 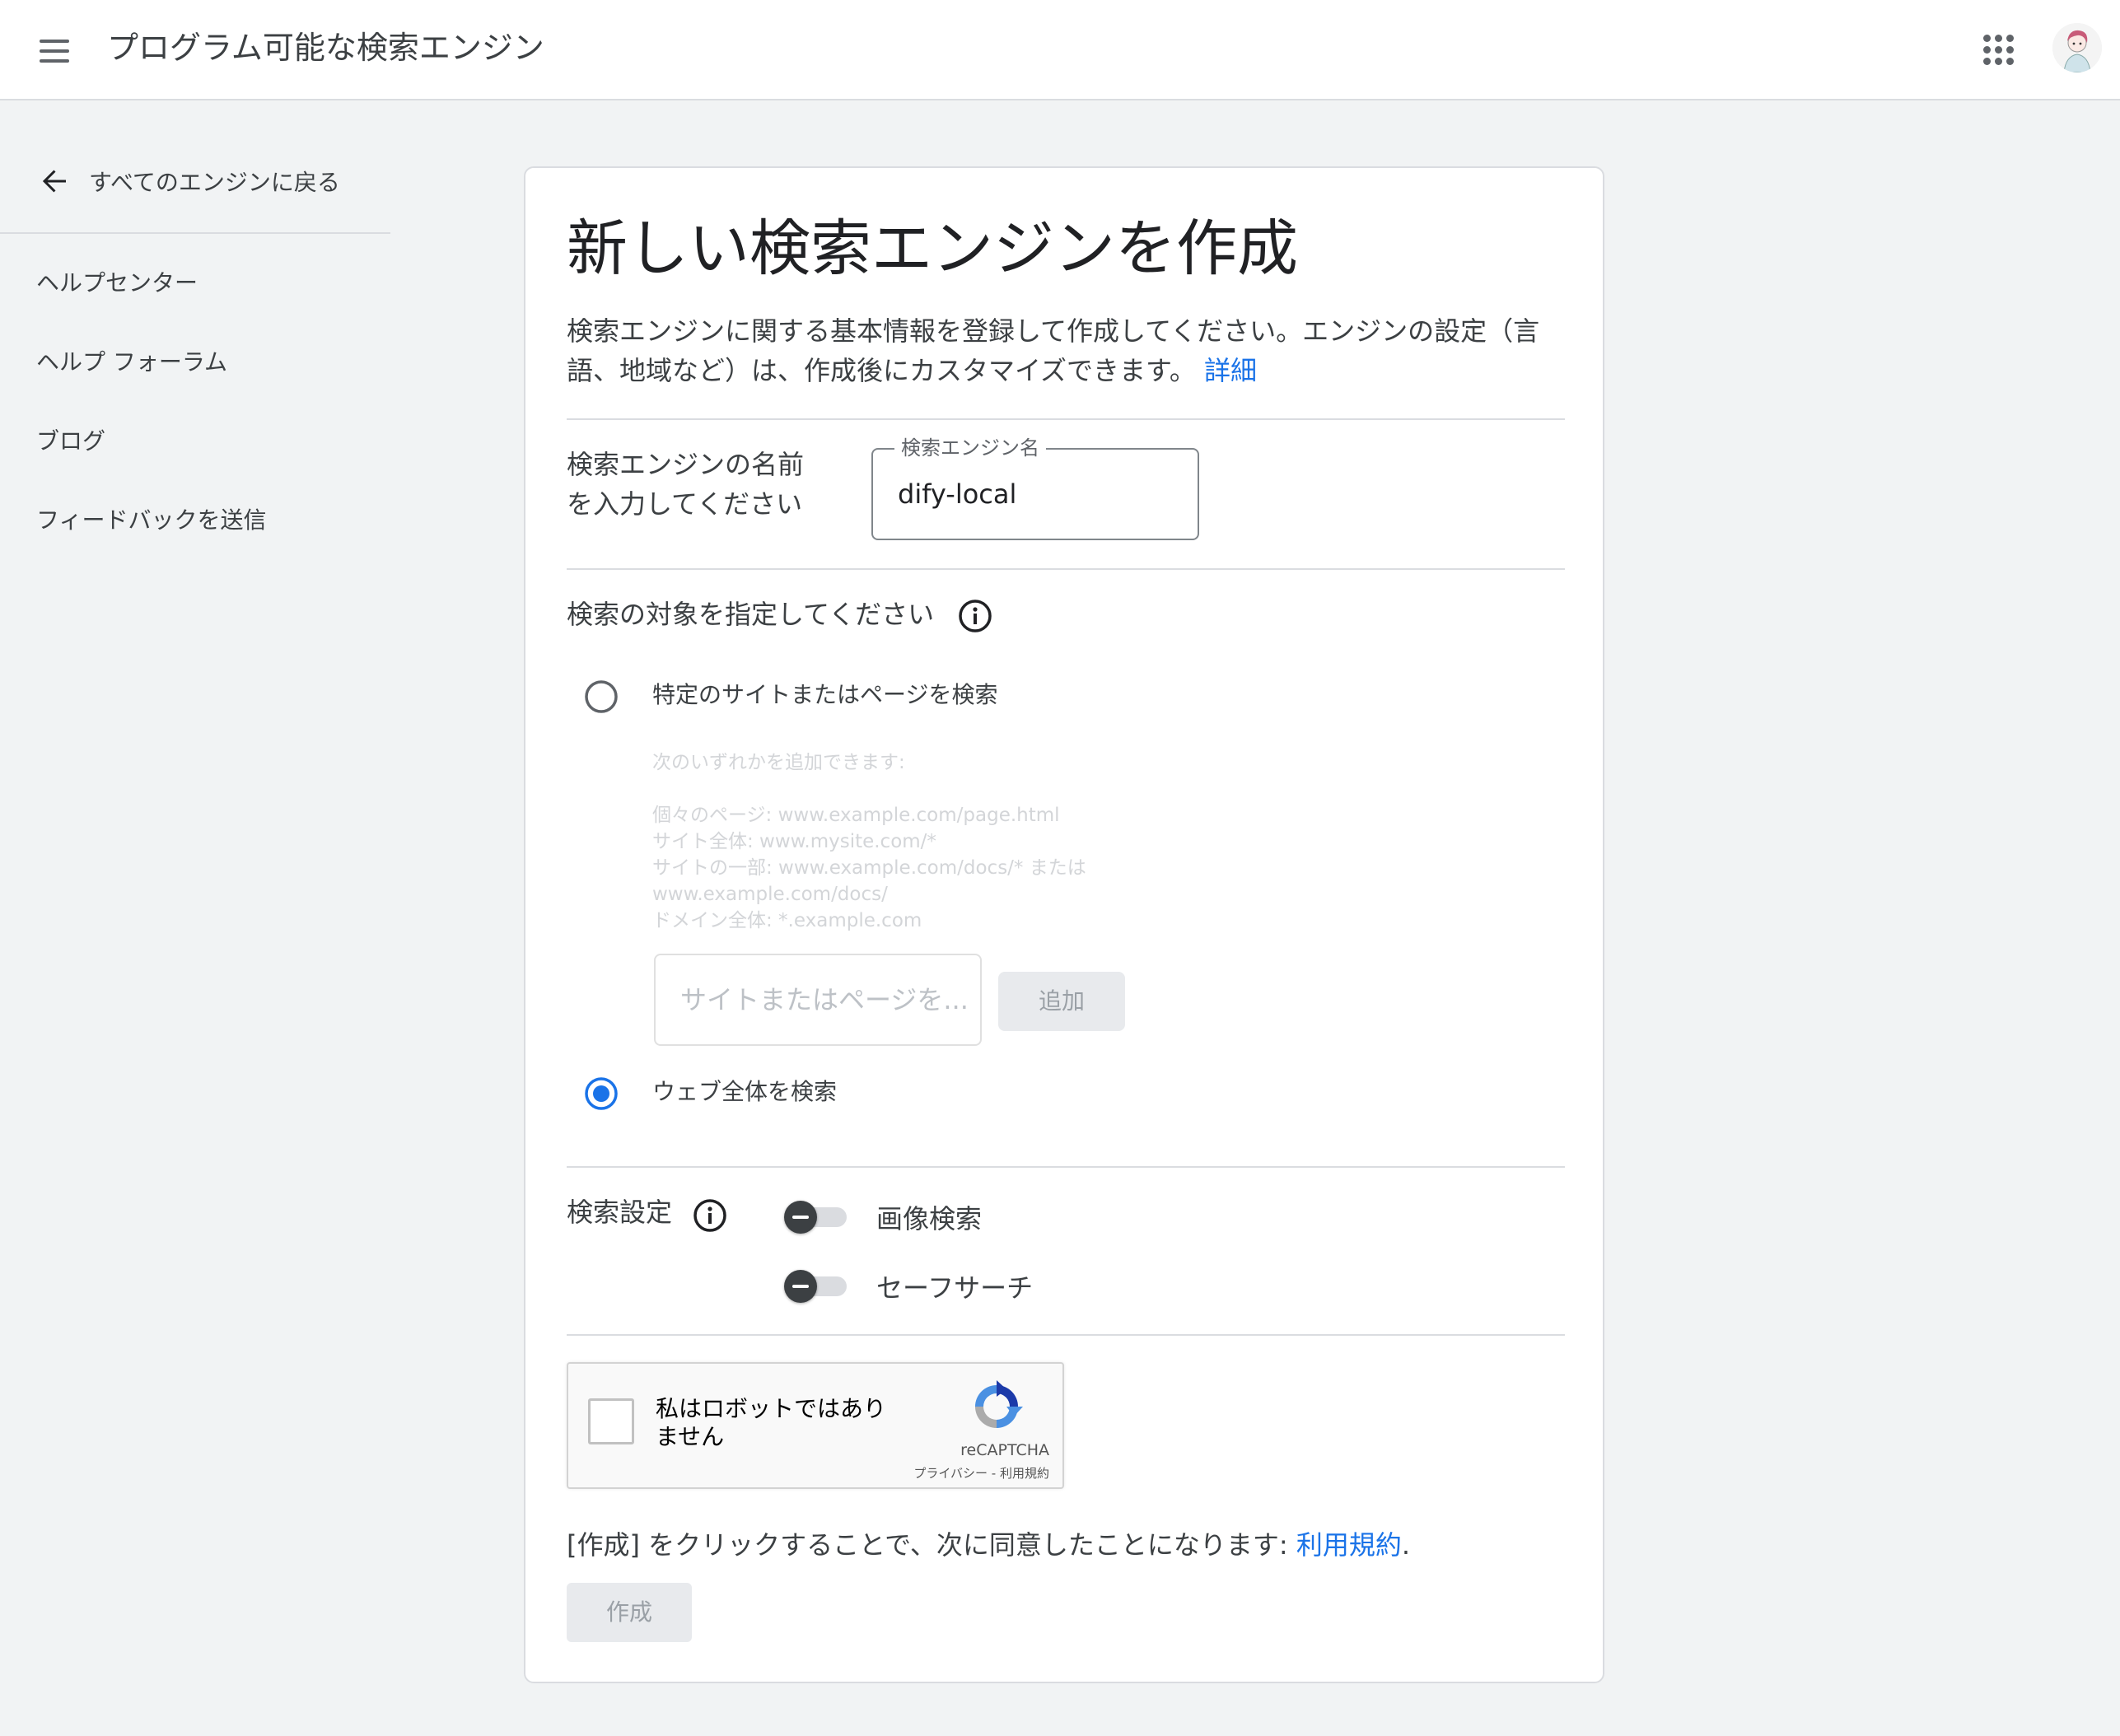 What do you see at coordinates (787, 920) in the screenshot?
I see `hint-text: ドメイン全体: *.example.com` at bounding box center [787, 920].